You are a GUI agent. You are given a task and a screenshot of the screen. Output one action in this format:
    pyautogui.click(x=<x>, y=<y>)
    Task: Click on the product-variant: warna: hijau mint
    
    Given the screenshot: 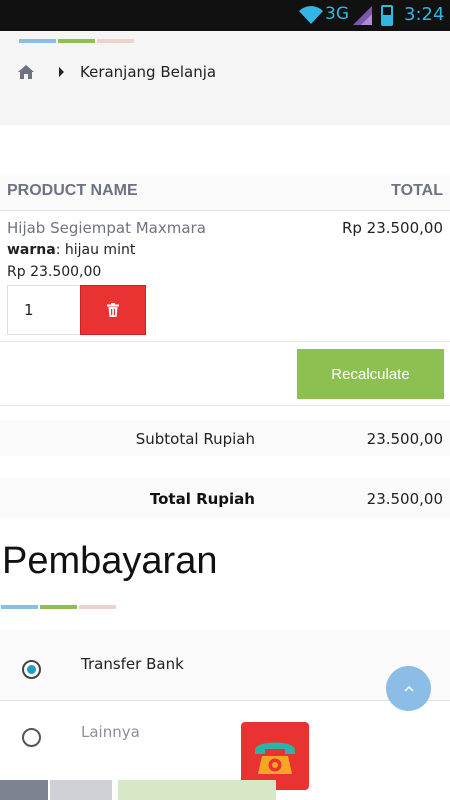 What is the action you would take?
    pyautogui.click(x=71, y=250)
    